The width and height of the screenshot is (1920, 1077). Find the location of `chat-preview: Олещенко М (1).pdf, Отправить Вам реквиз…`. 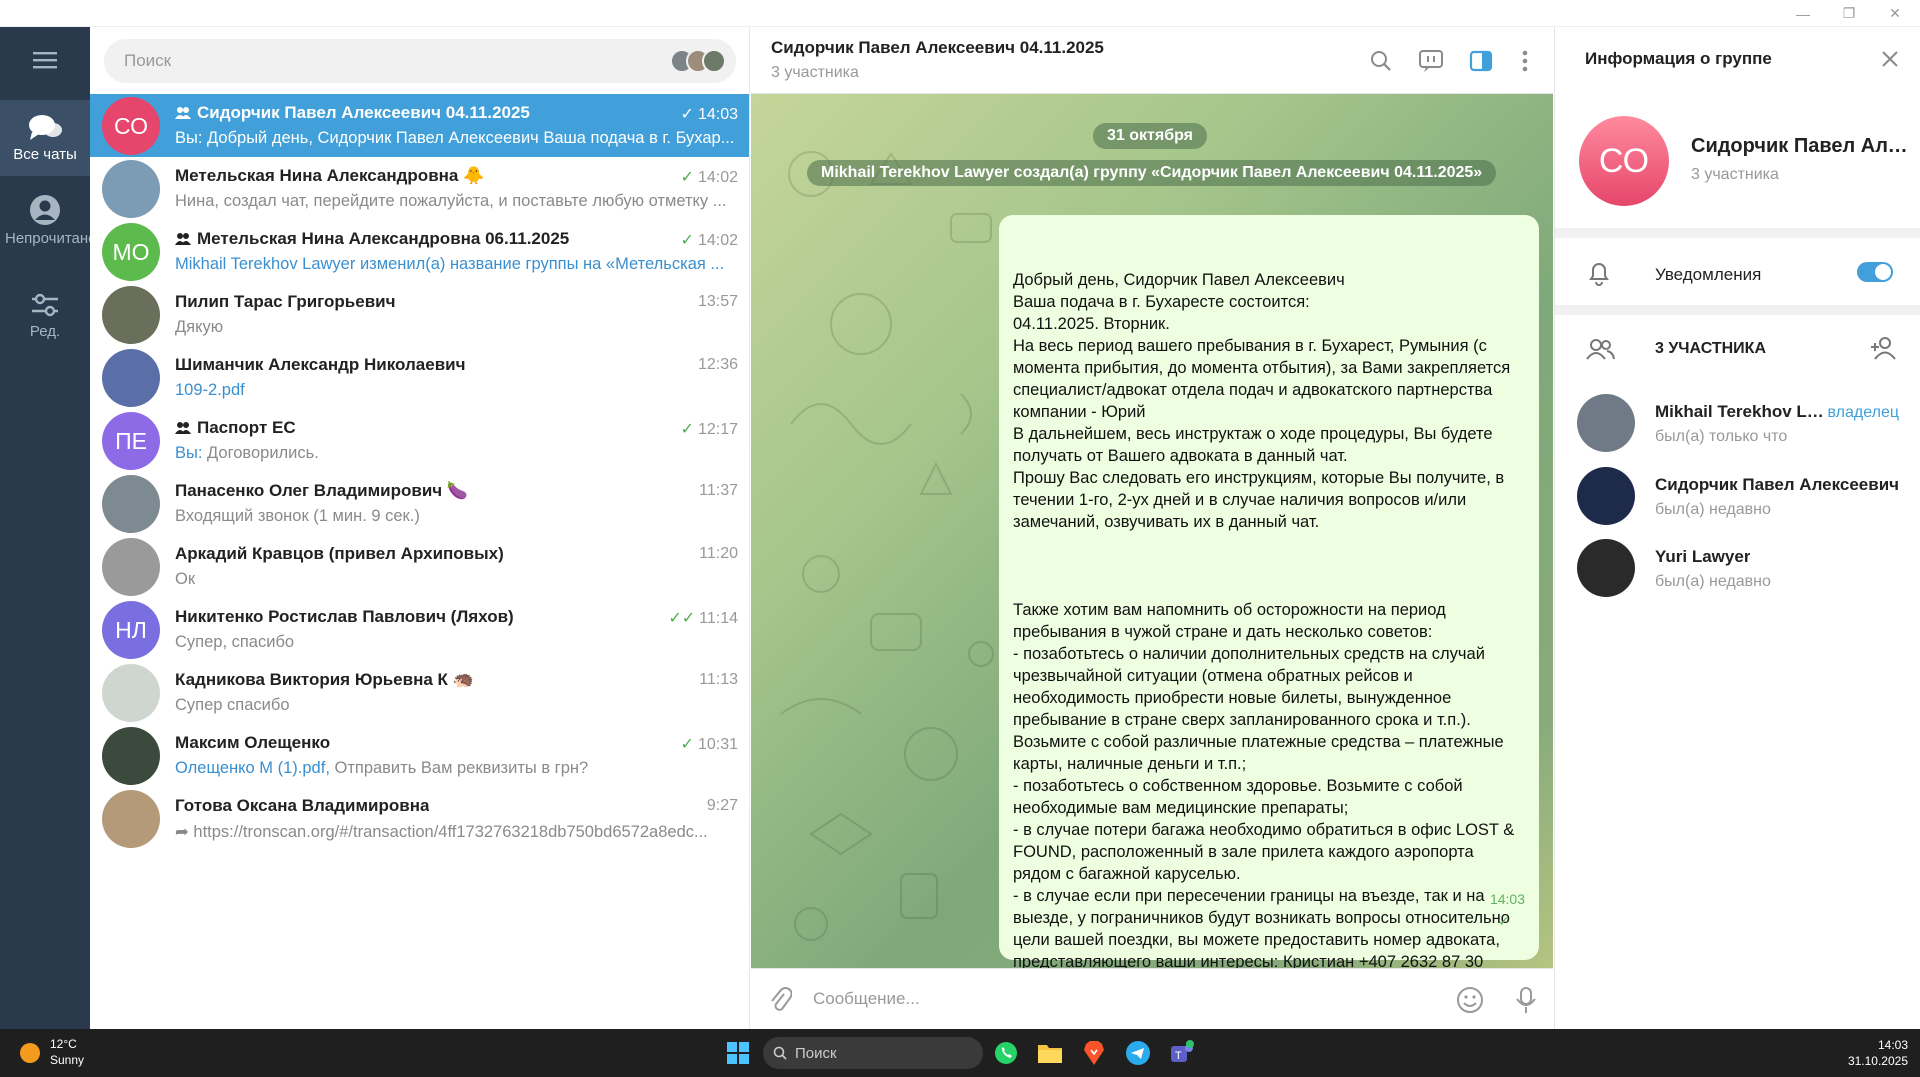

chat-preview: Олещенко М (1).pdf, Отправить Вам реквиз… is located at coordinates (455, 768).